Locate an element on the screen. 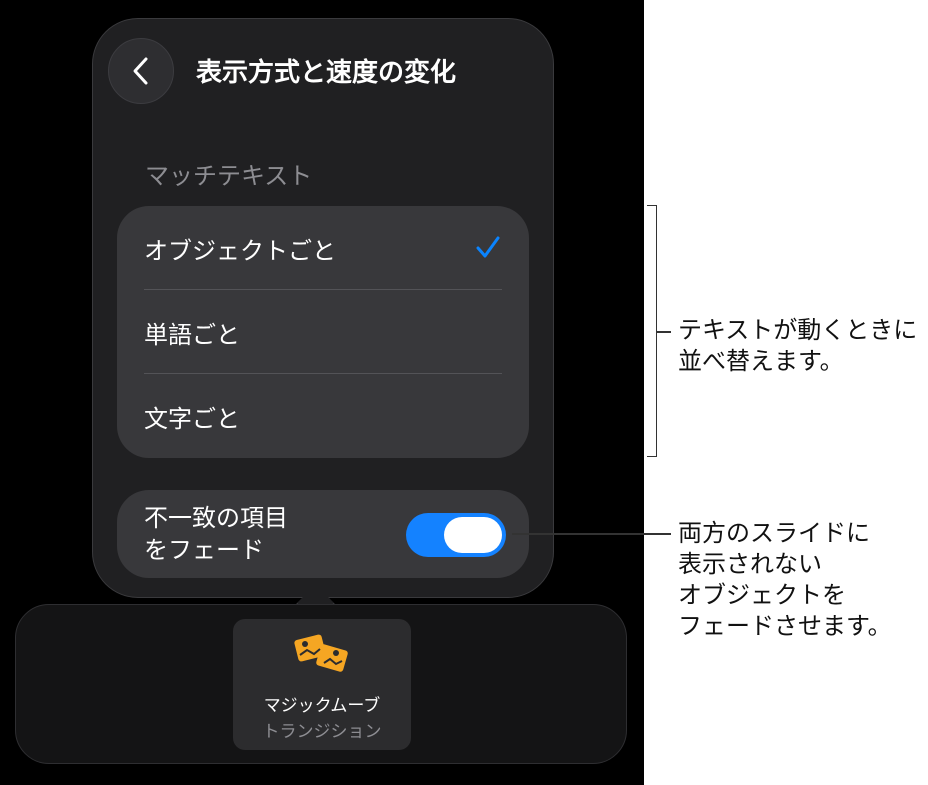  callout-leader-line is located at coordinates (591, 534).